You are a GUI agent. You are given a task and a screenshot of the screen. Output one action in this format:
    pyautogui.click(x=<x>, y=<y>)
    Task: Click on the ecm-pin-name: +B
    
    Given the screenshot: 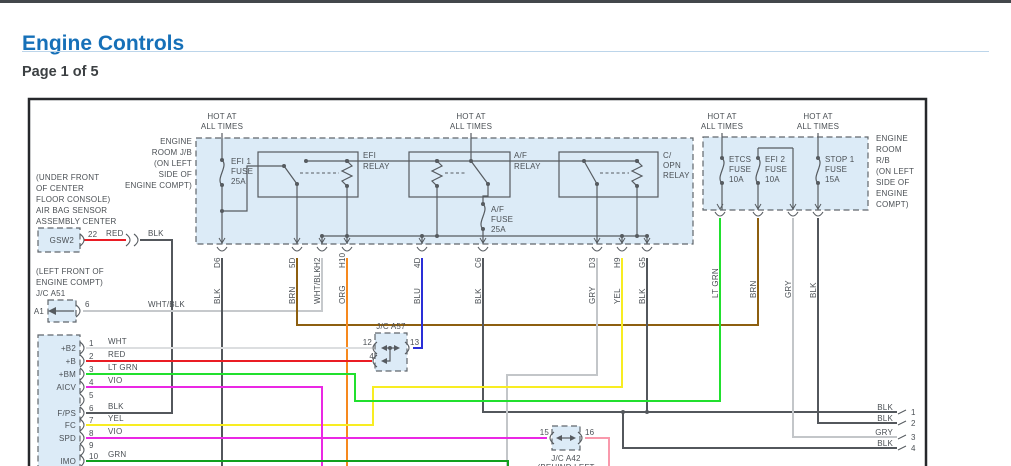 What is the action you would take?
    pyautogui.click(x=71, y=361)
    